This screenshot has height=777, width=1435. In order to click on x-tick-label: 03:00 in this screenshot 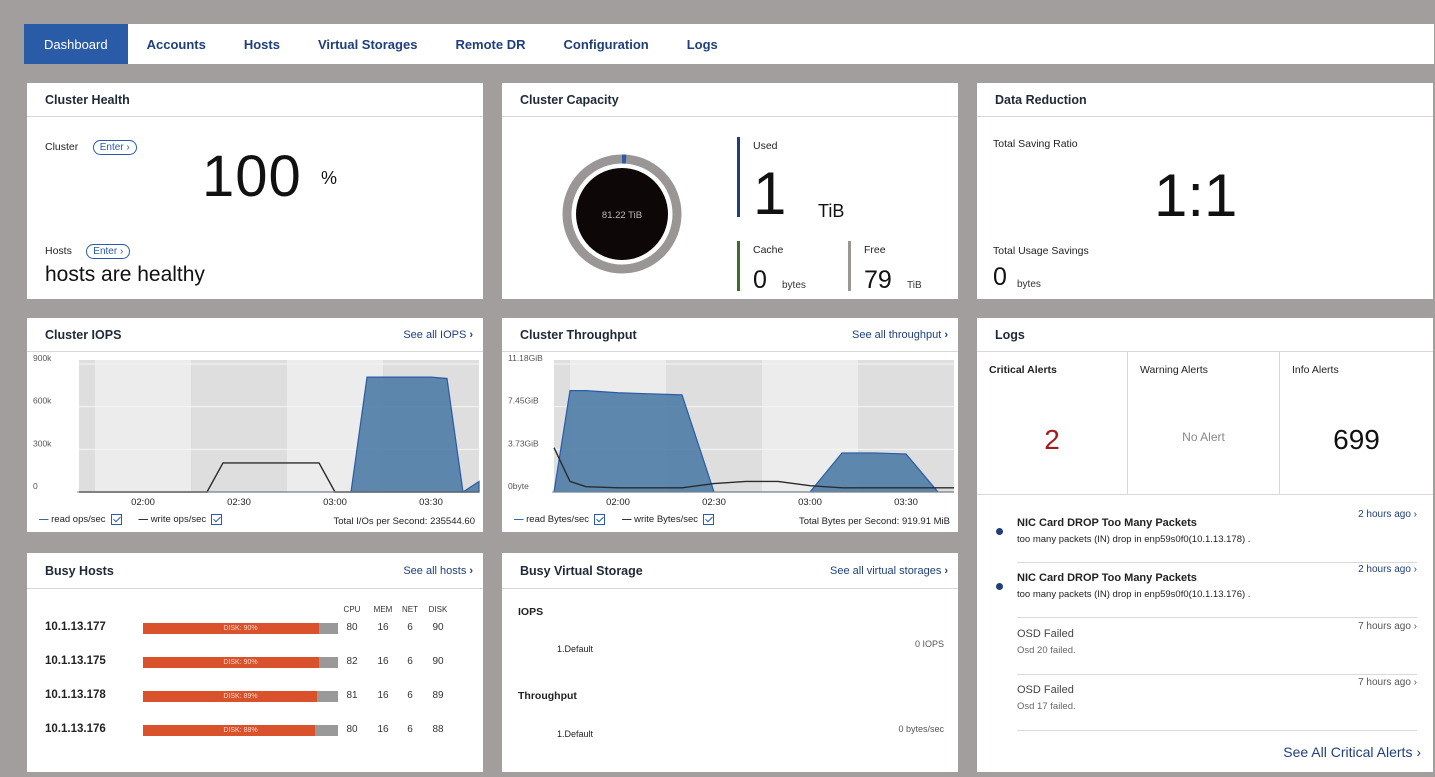, I will do `click(810, 502)`.